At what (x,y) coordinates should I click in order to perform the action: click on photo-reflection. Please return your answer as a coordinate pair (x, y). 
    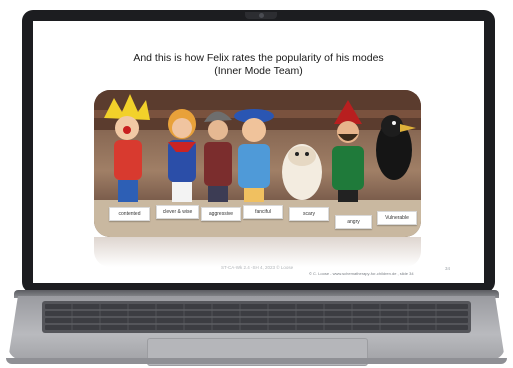
    Looking at the image, I should click on (257, 252).